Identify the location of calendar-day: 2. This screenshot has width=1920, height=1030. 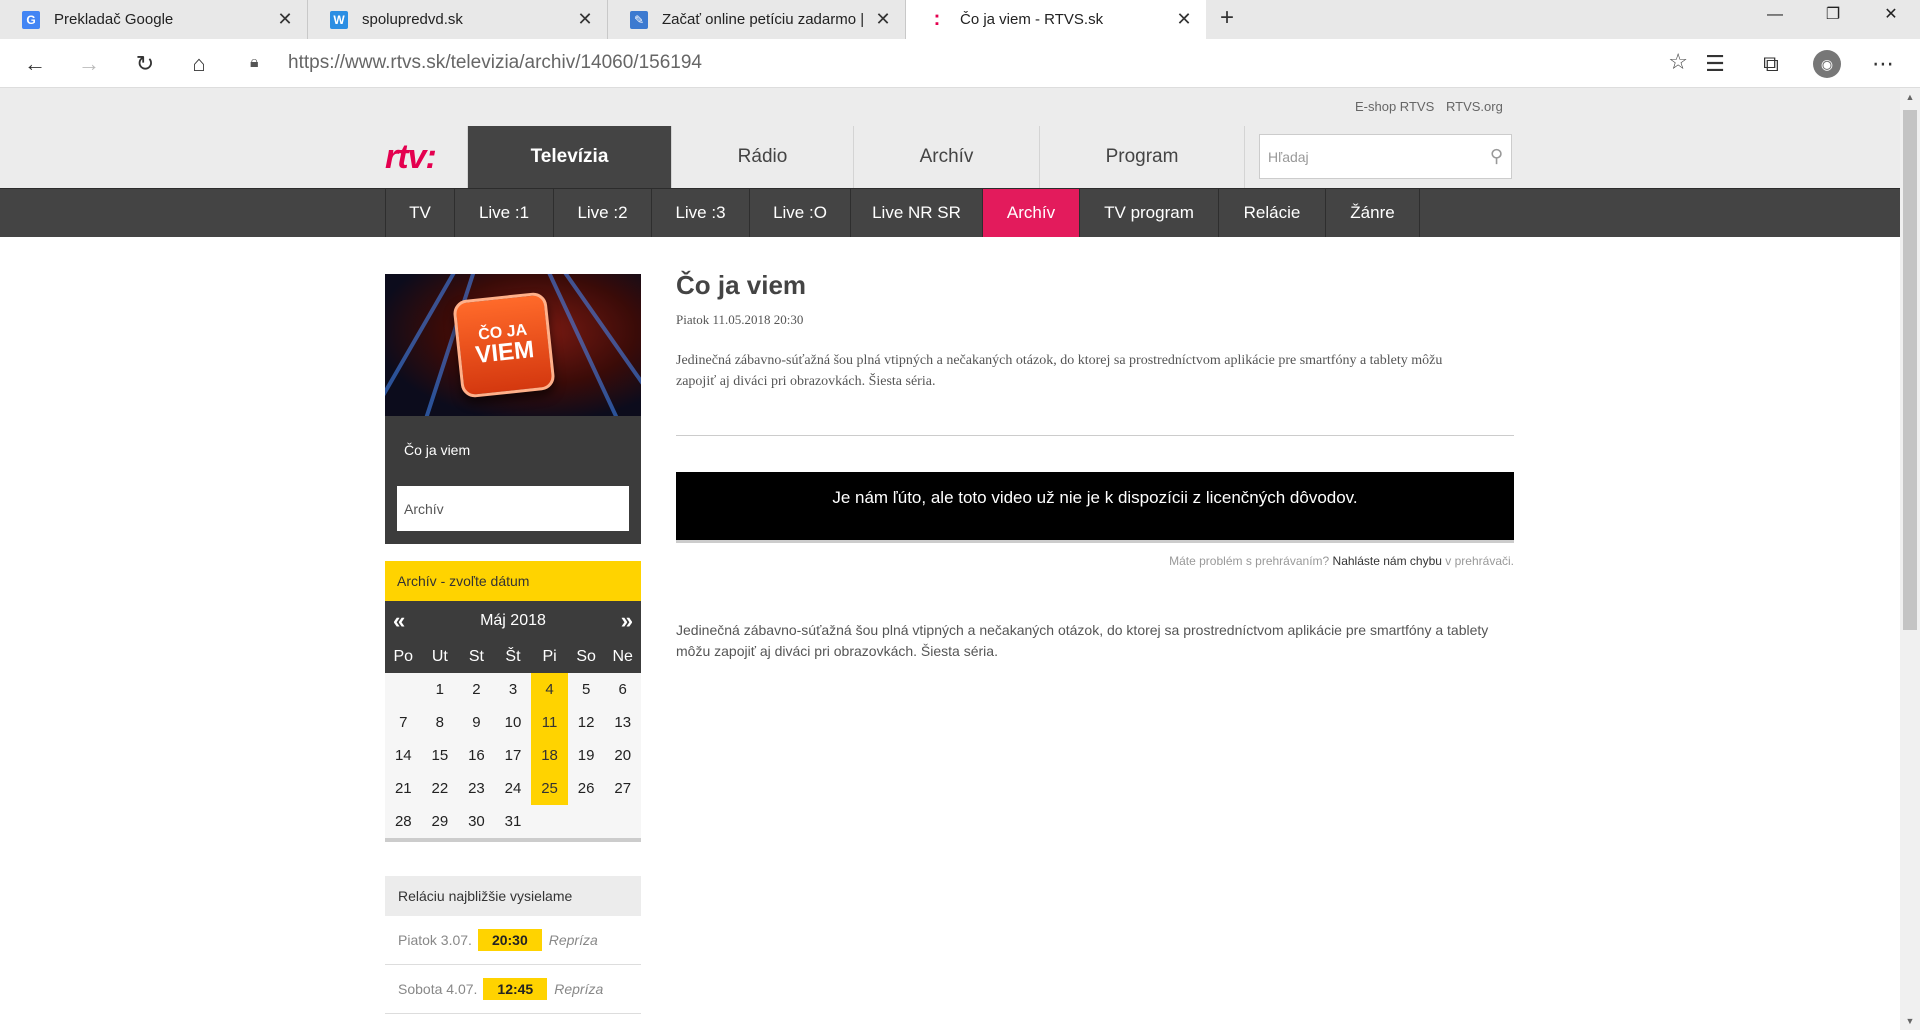
(476, 689).